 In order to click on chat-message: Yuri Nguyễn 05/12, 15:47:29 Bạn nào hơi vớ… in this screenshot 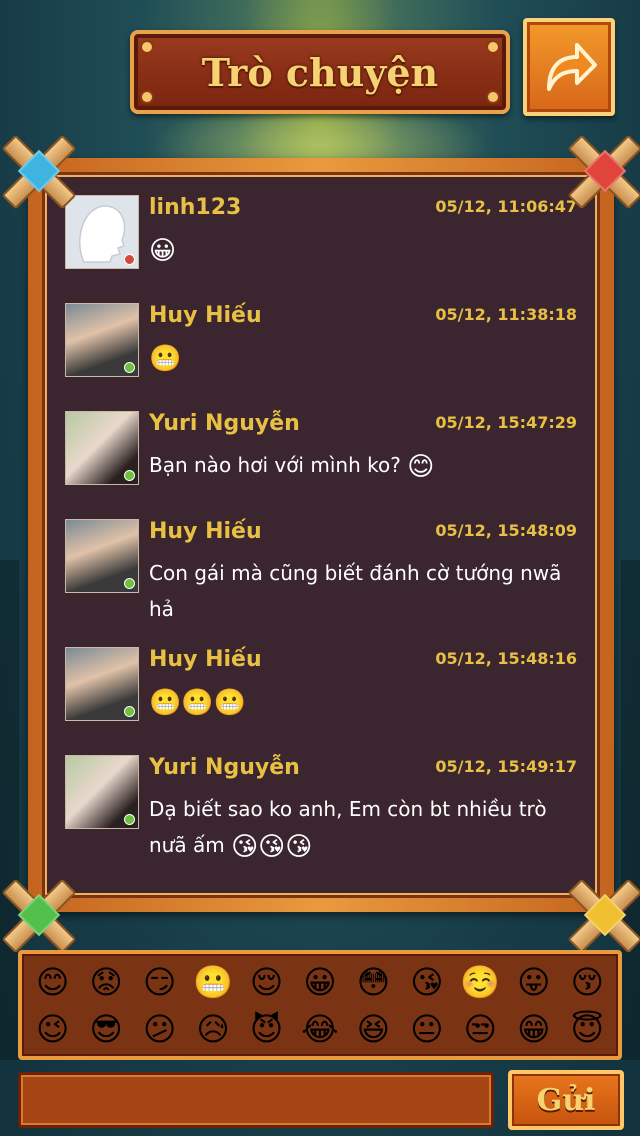, I will do `click(321, 461)`.